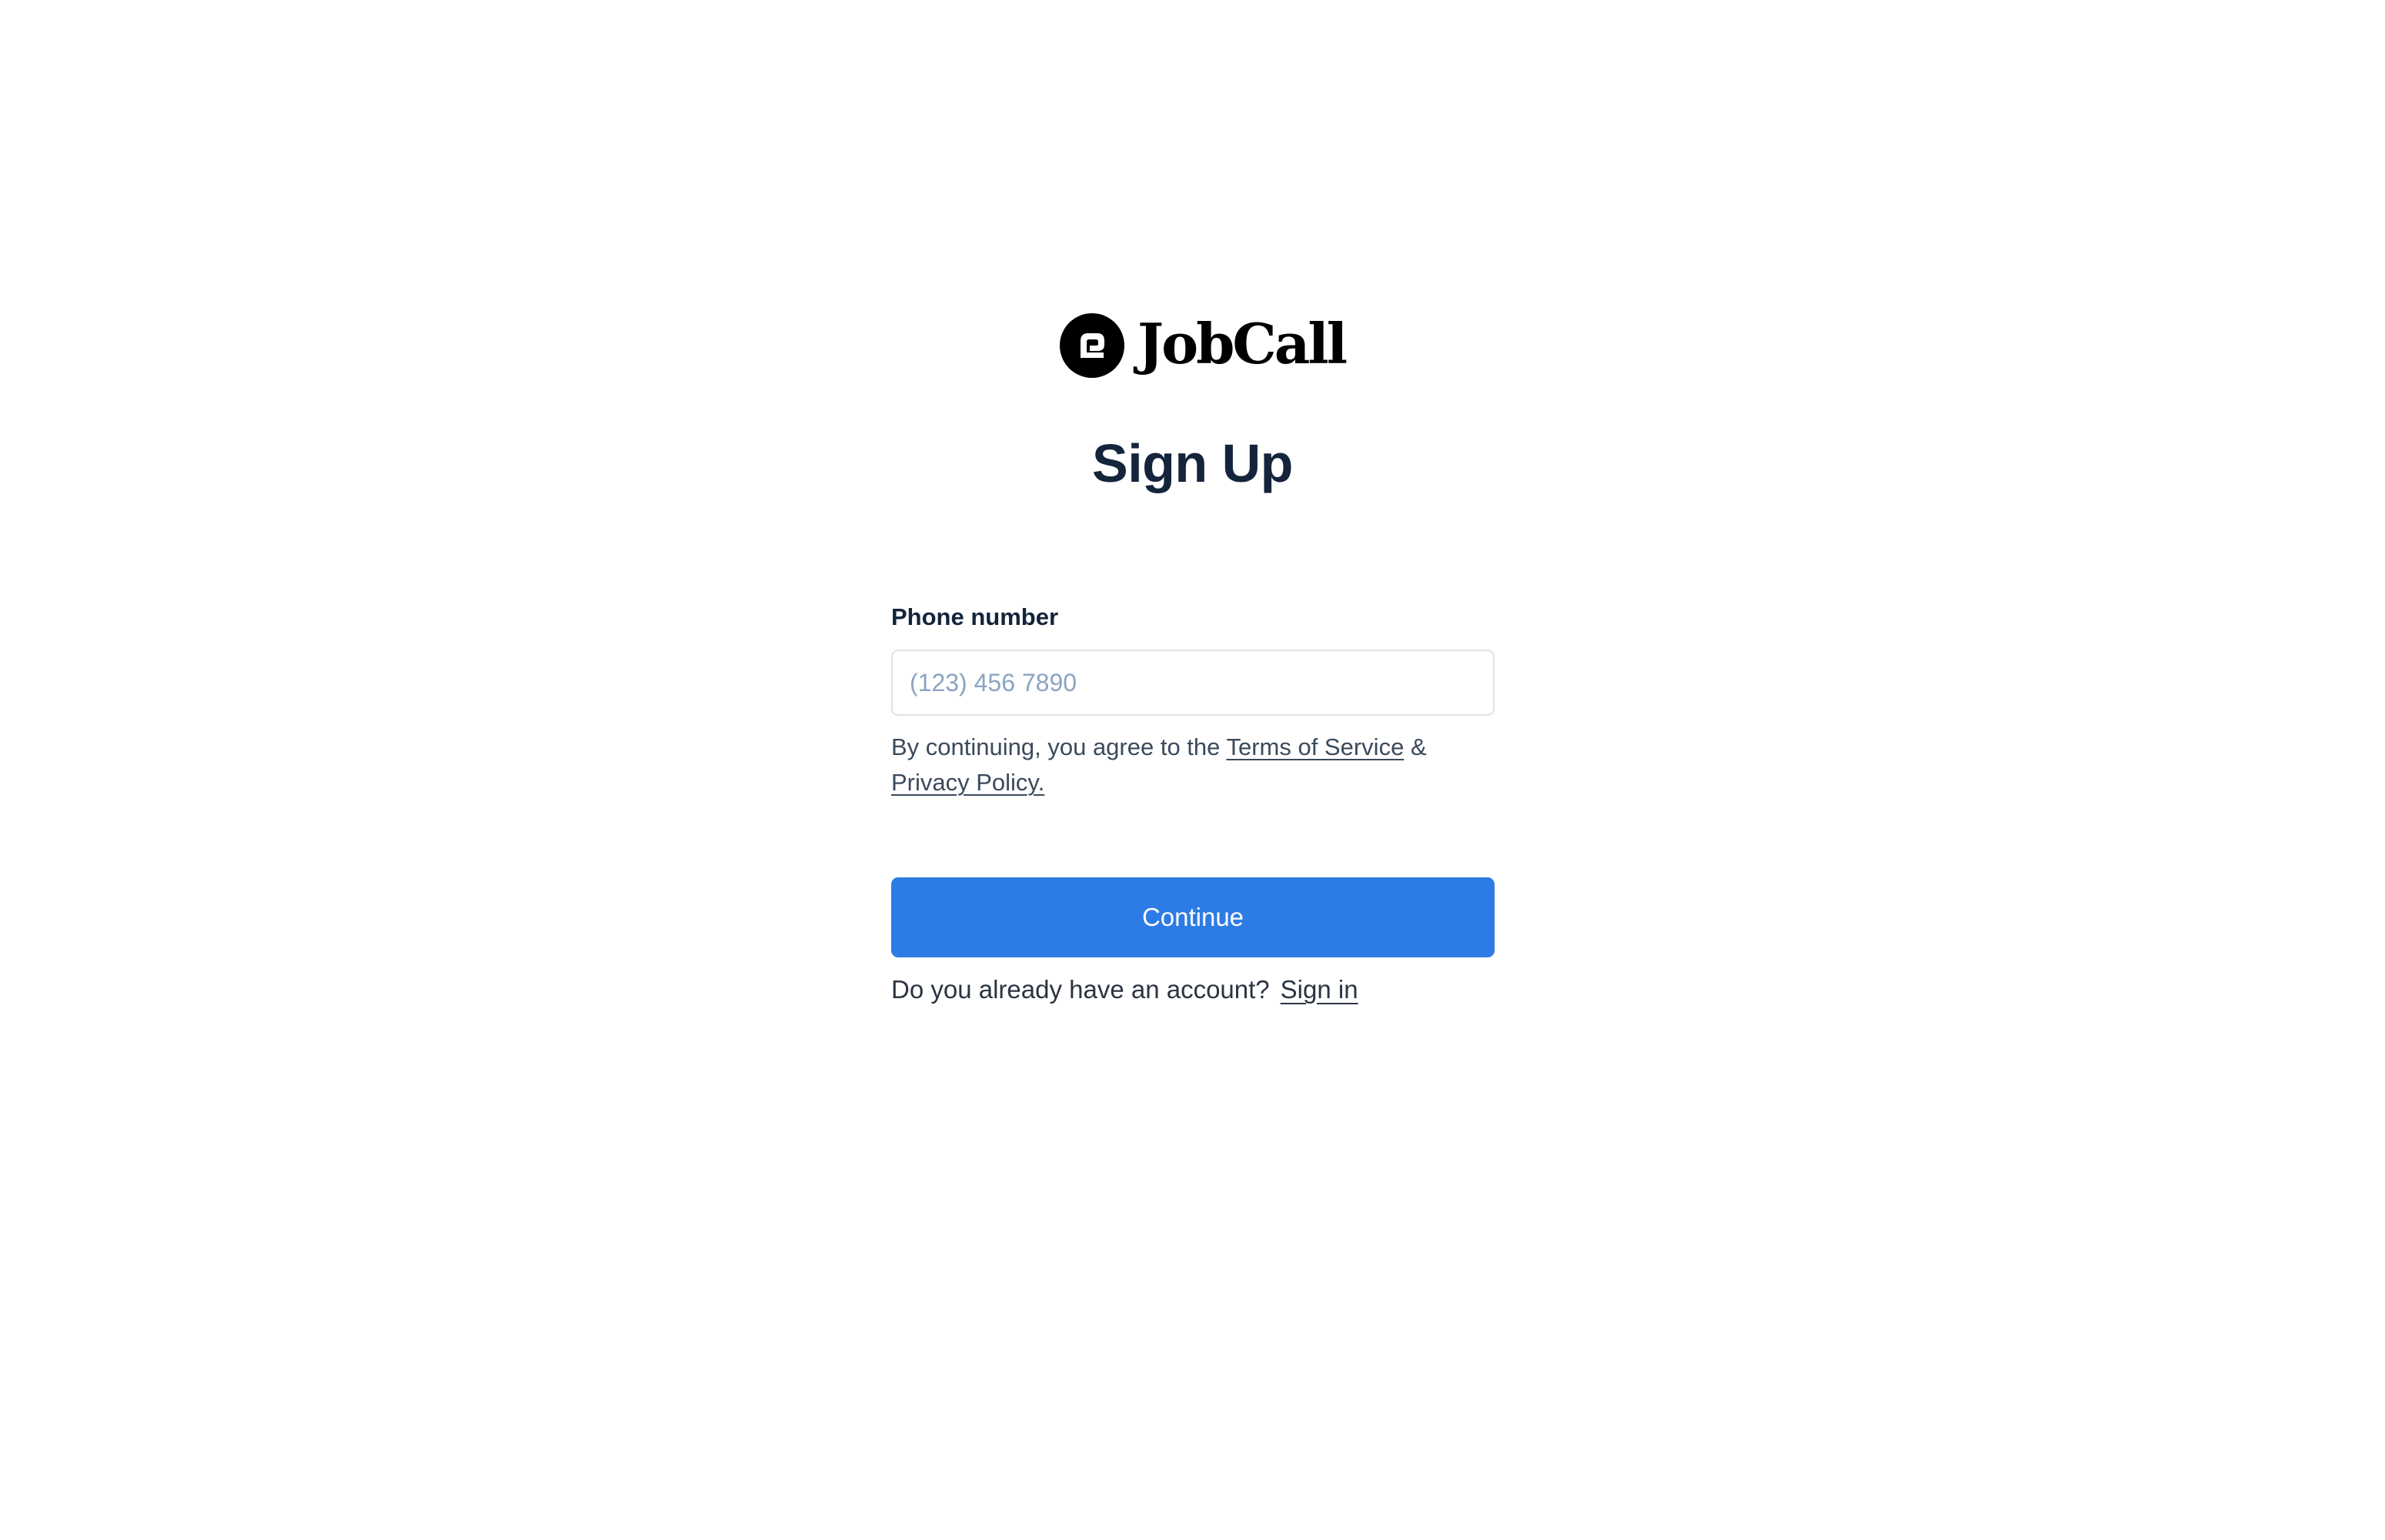  I want to click on jobcall-logo-icon, so click(1092, 345).